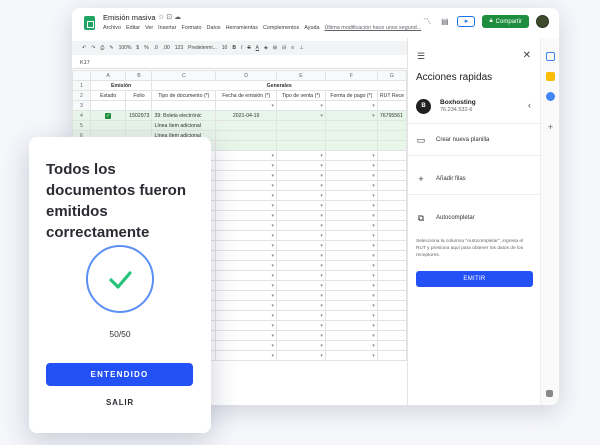  What do you see at coordinates (108, 95) in the screenshot?
I see `column-header: Estado` at bounding box center [108, 95].